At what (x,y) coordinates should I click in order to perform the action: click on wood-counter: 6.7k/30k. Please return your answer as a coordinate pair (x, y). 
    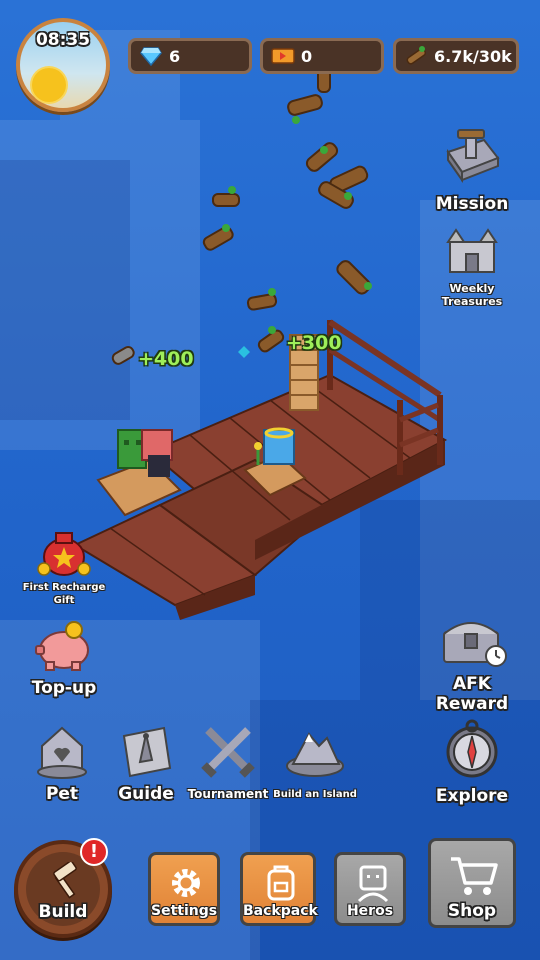
    Looking at the image, I should click on (456, 56).